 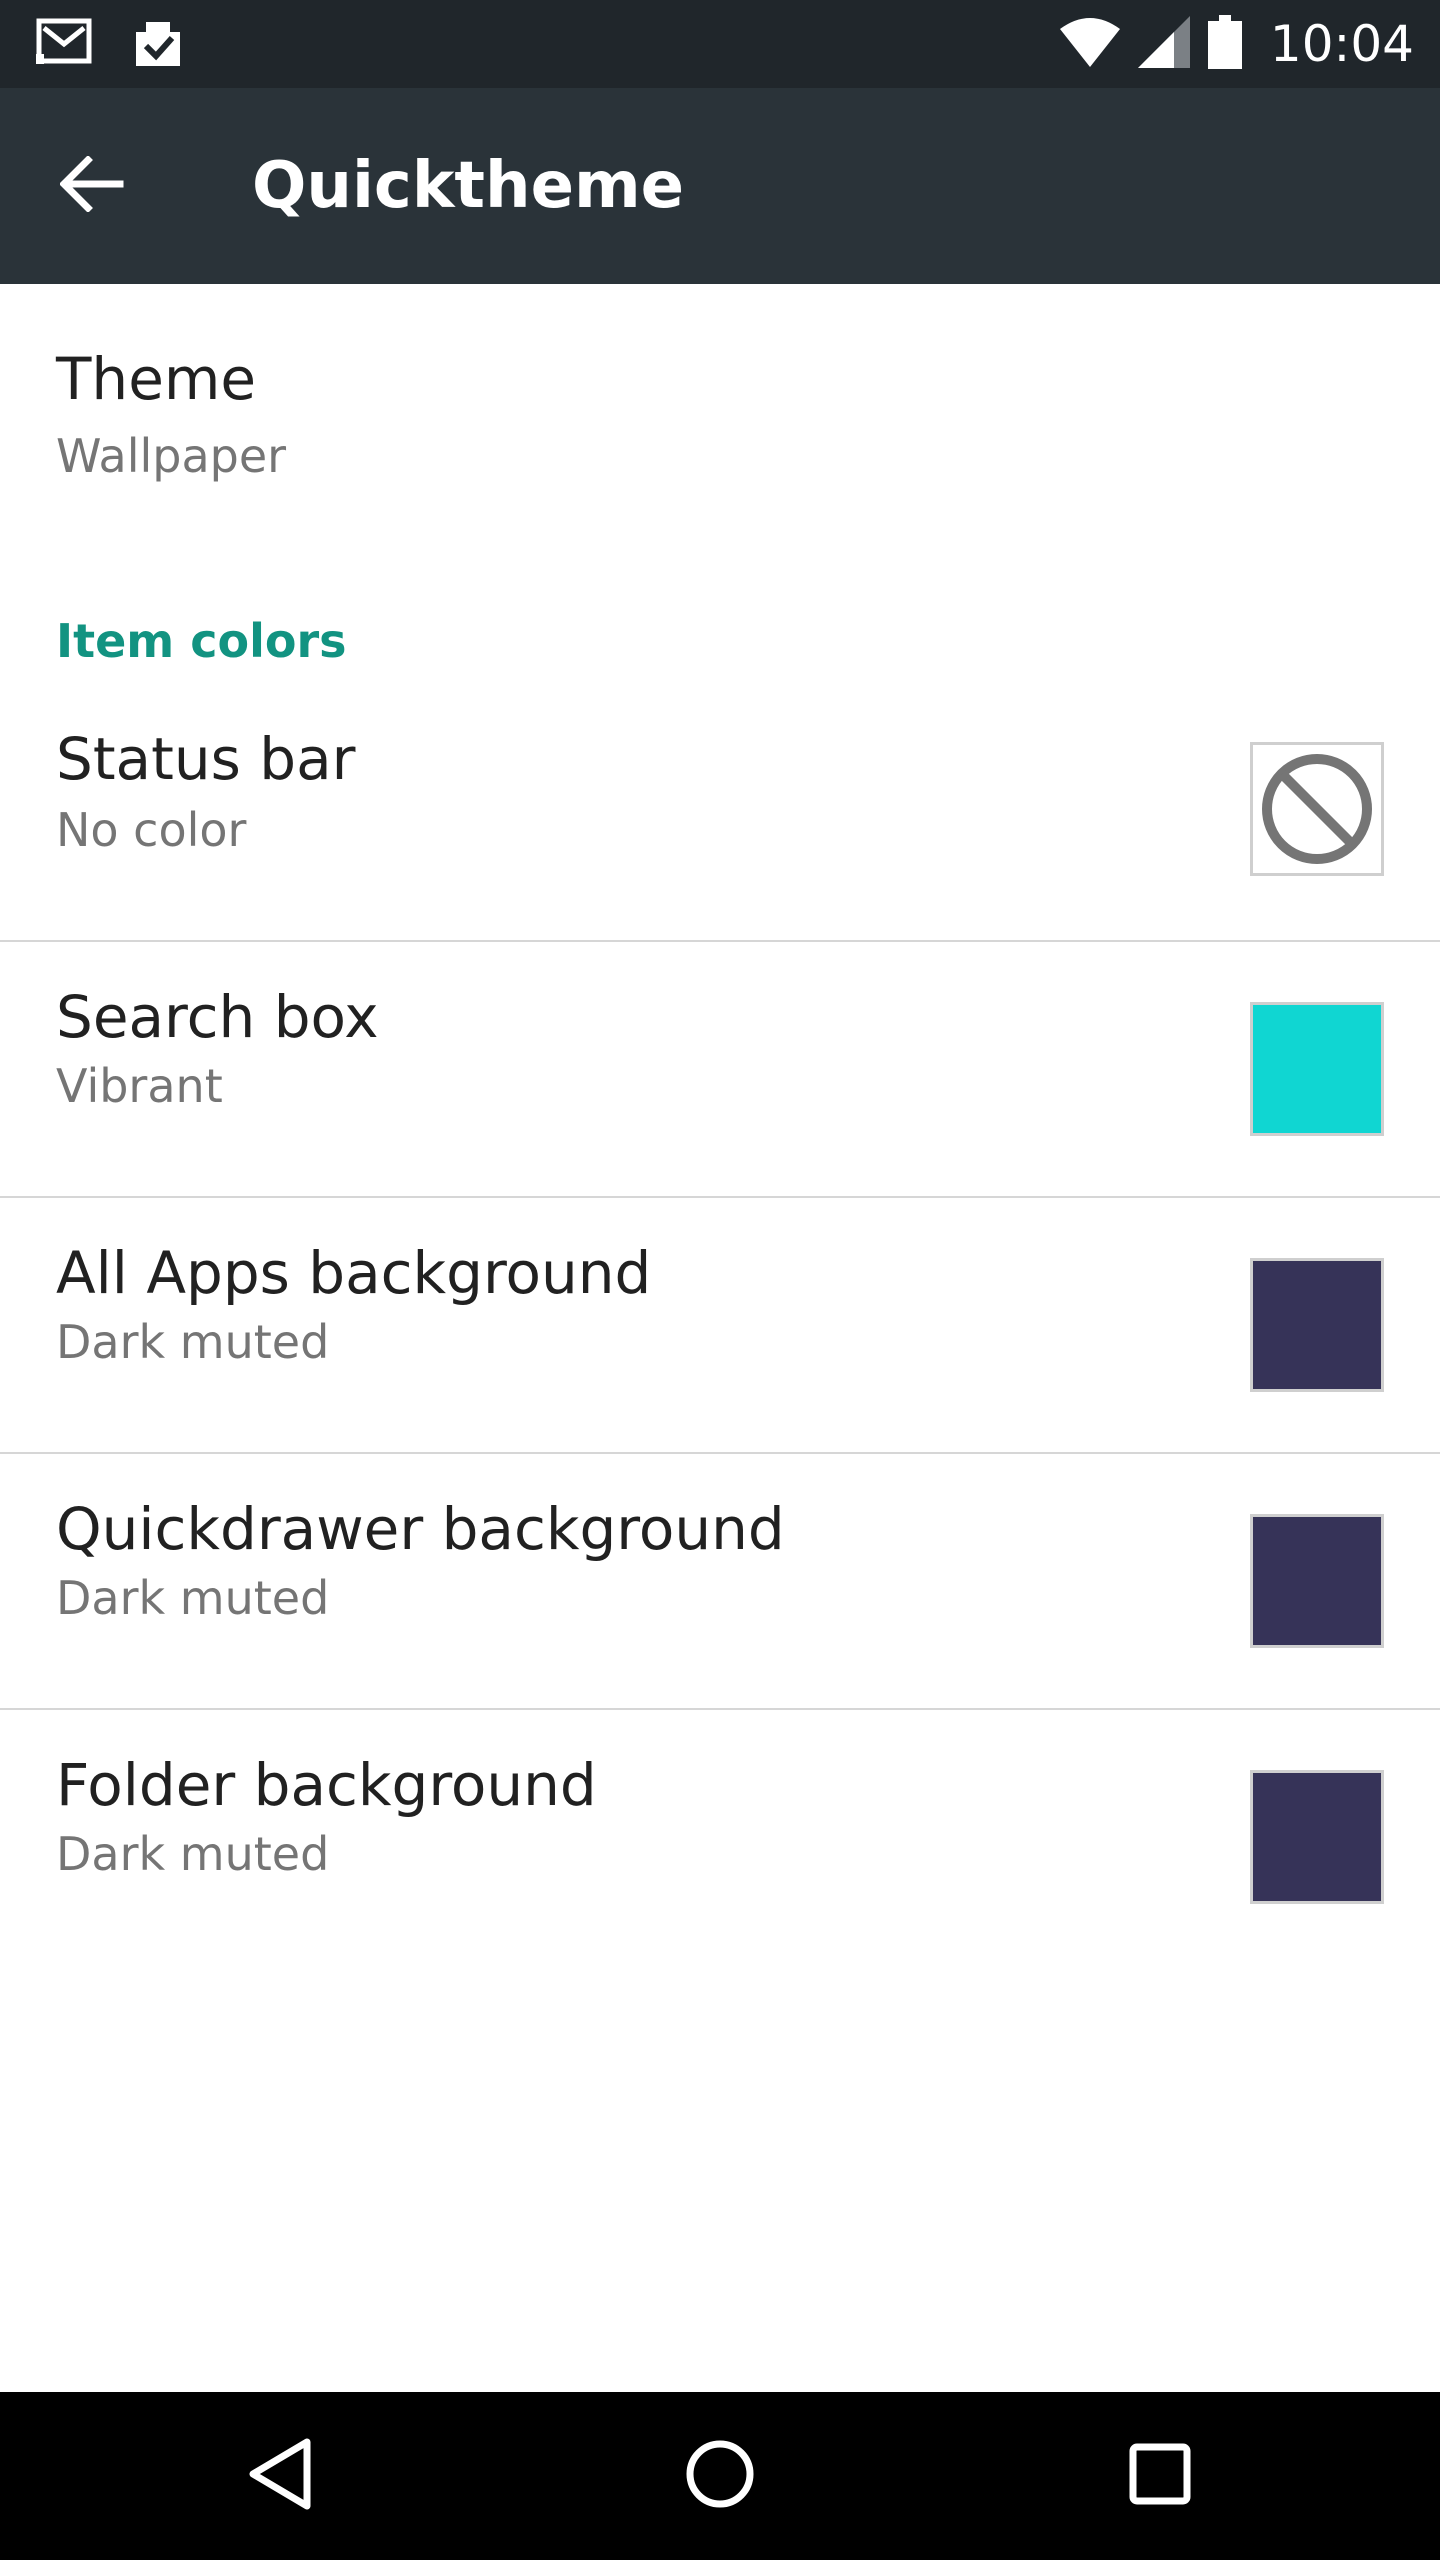 I want to click on pref-search-box-summary: Vibrant, so click(x=139, y=1086).